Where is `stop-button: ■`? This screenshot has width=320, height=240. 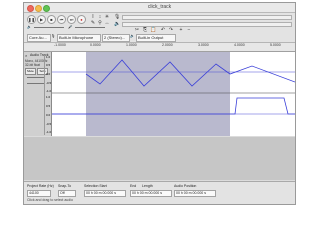
stop-button: ■ is located at coordinates (51, 19).